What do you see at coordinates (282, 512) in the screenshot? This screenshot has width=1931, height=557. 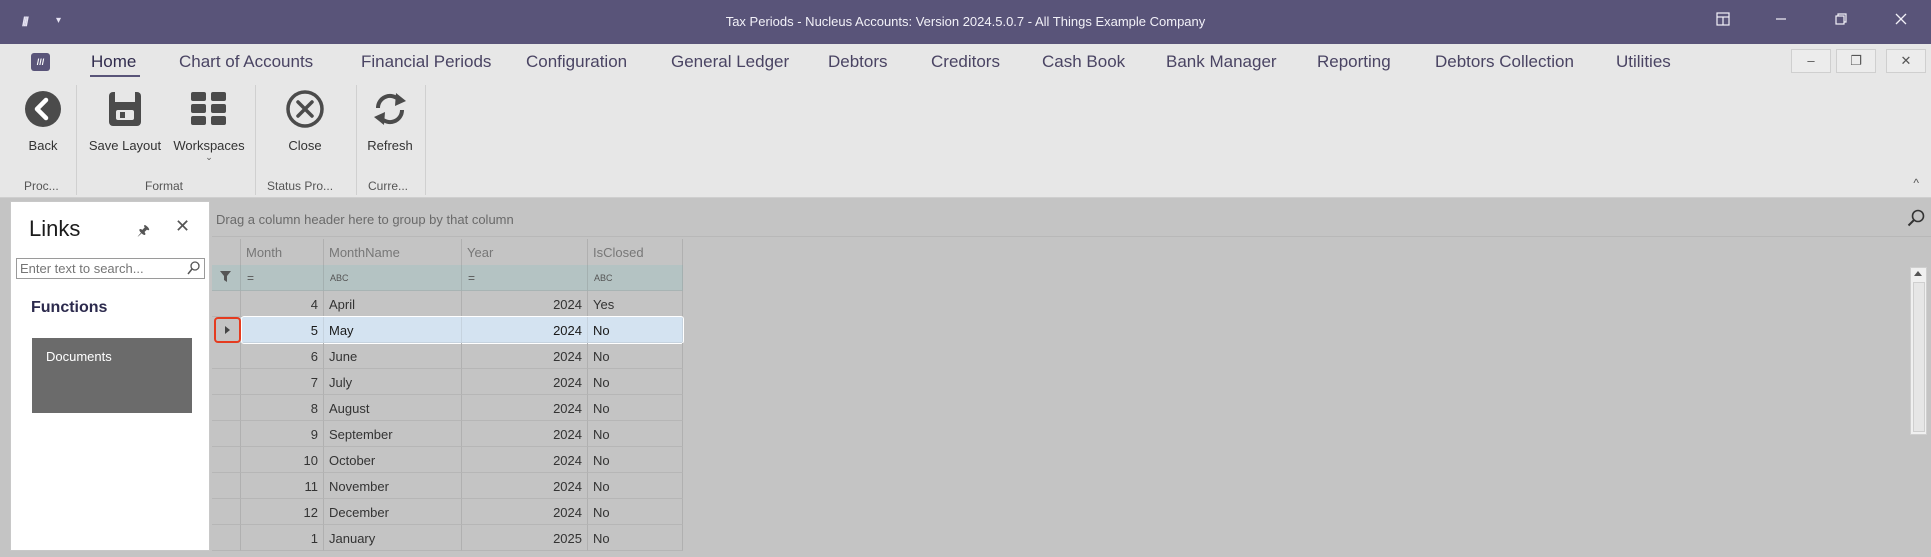 I see `cell-month: 12` at bounding box center [282, 512].